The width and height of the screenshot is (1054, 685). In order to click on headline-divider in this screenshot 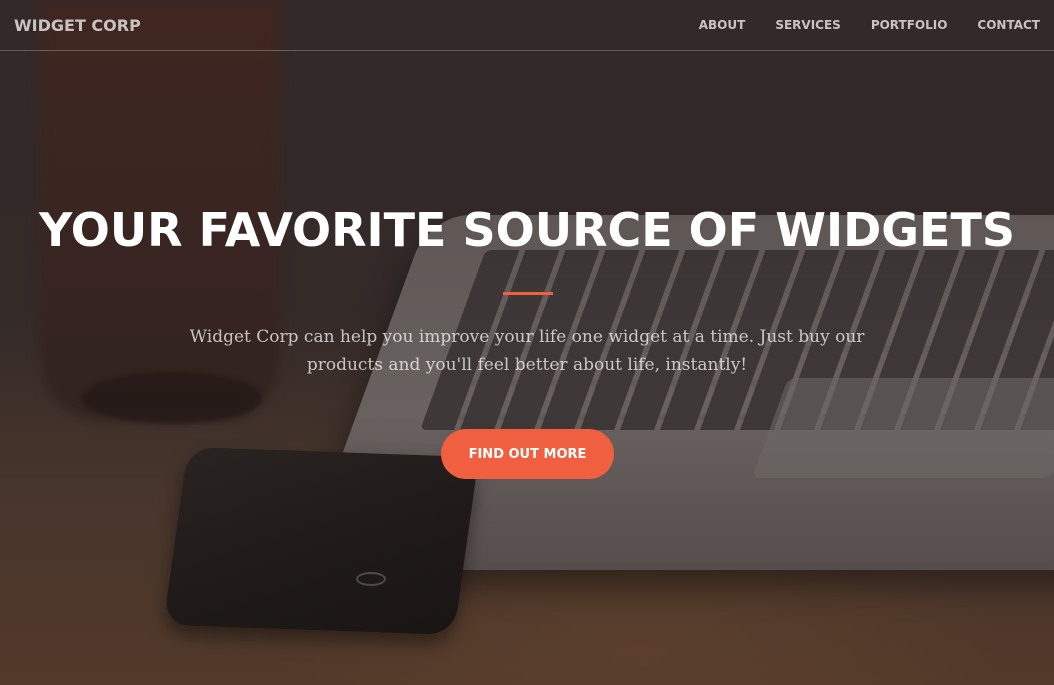, I will do `click(528, 293)`.